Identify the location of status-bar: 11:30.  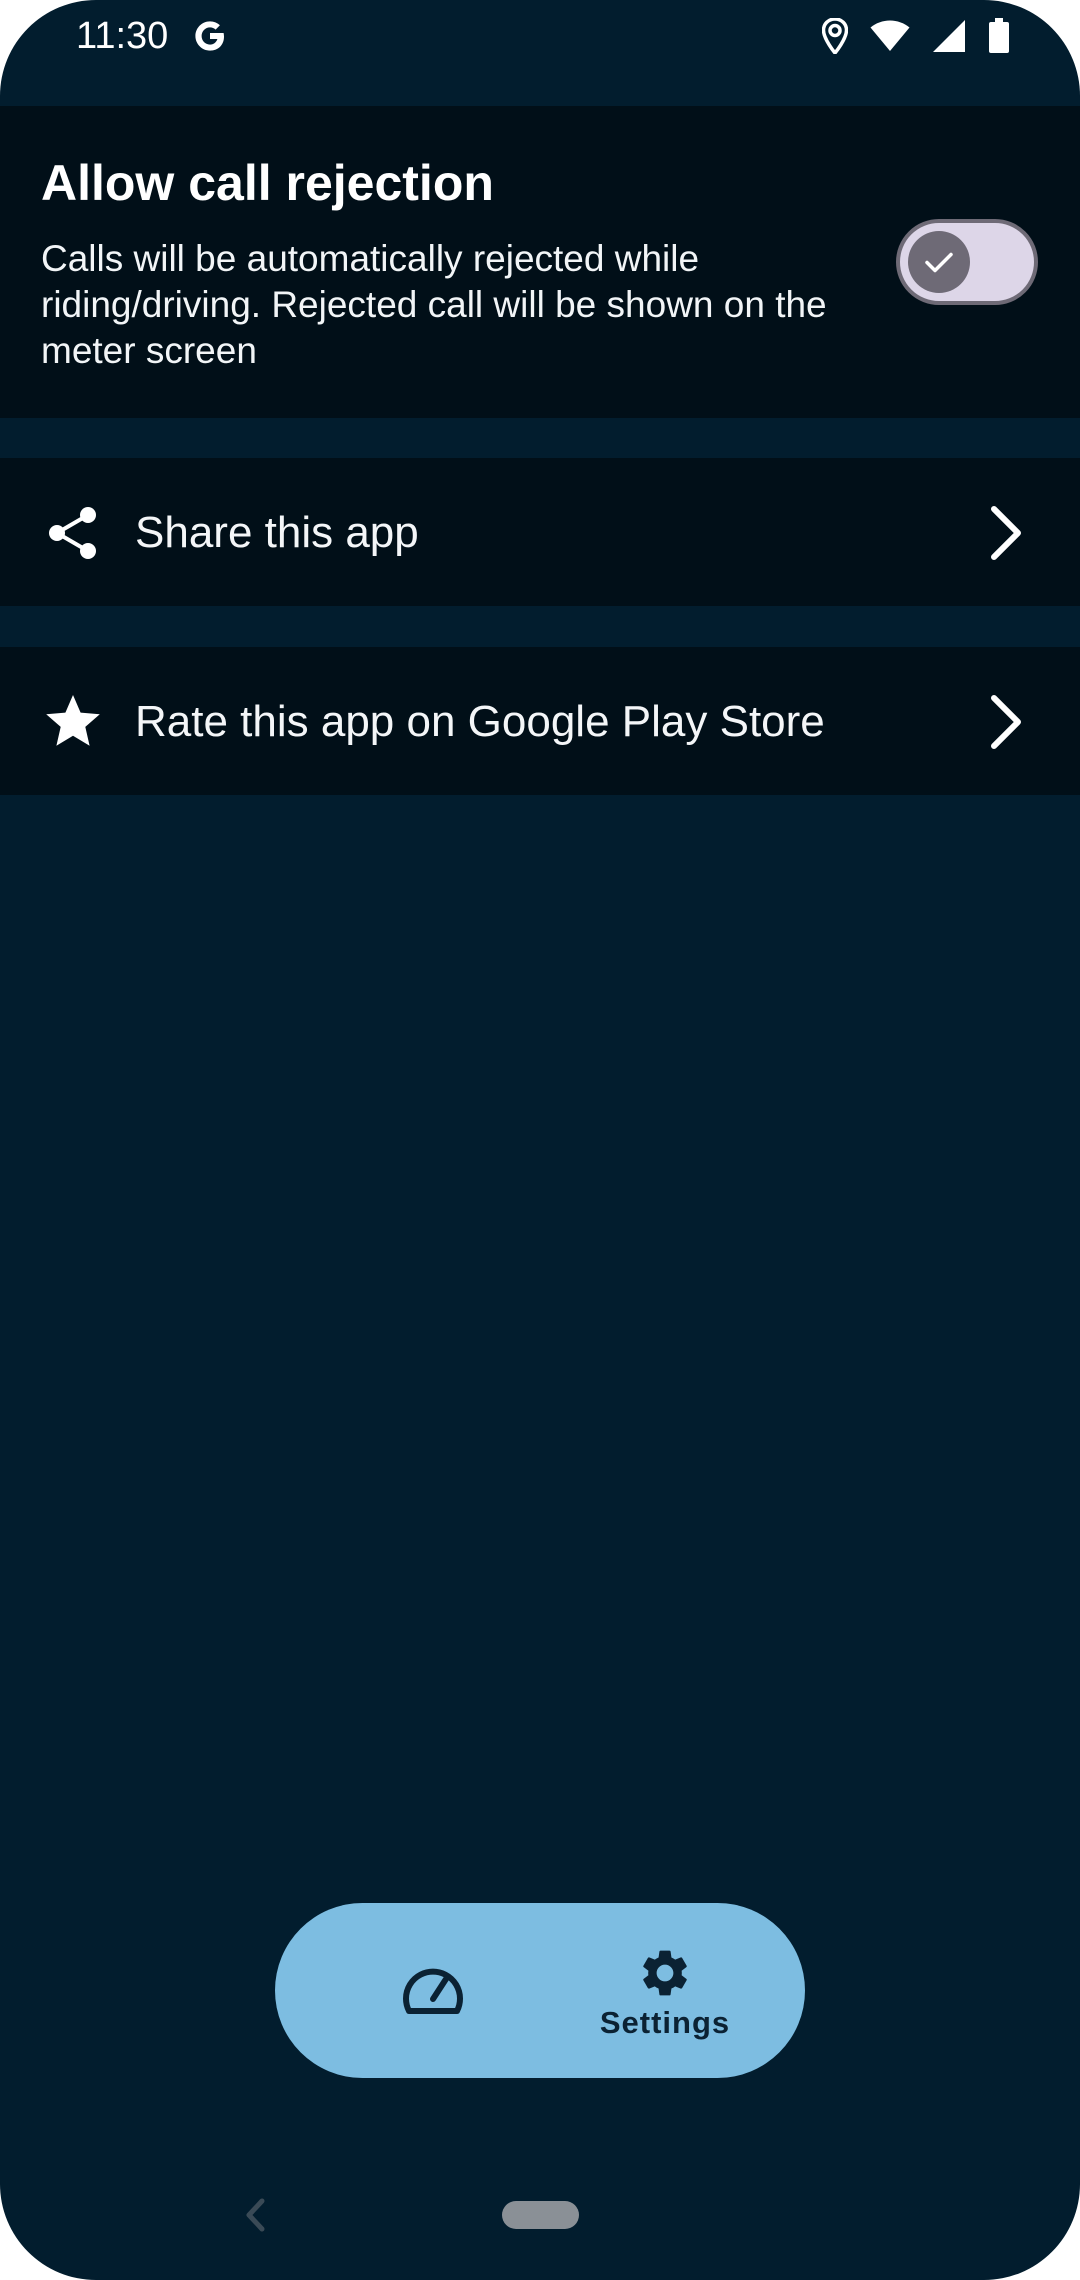
(540, 53).